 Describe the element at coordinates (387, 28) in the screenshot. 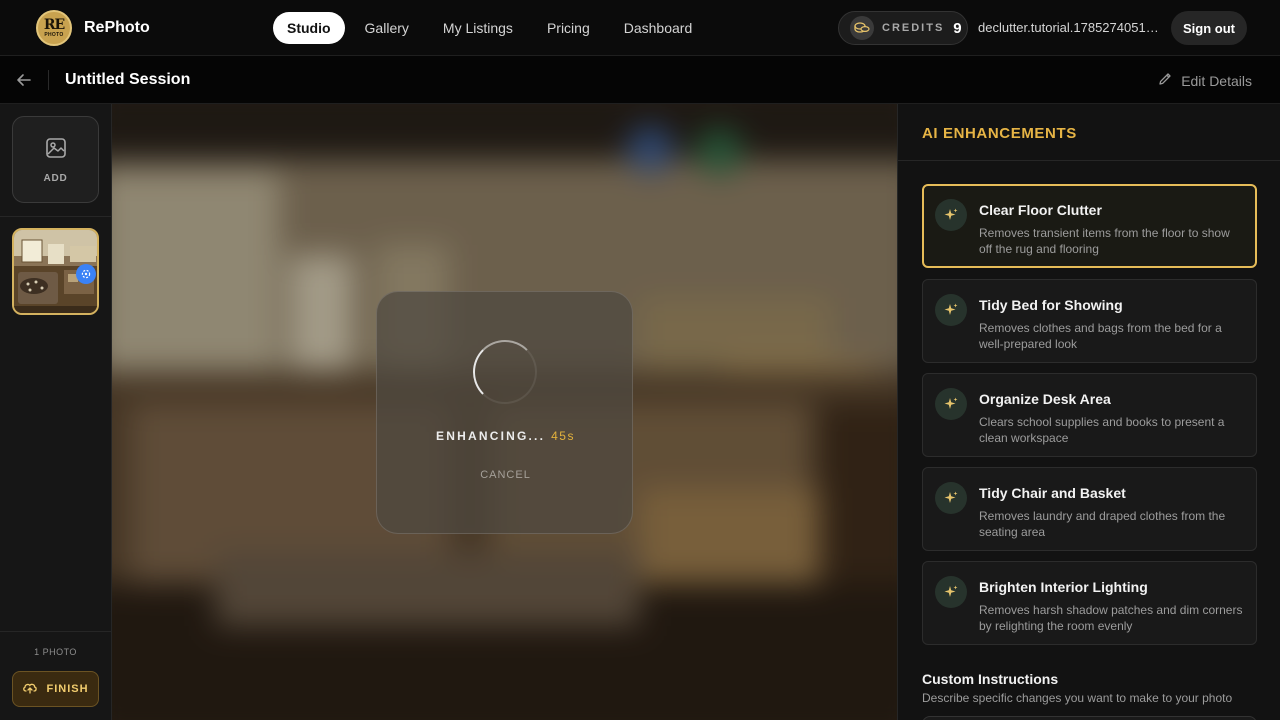

I see `nav-gallery: Gallery` at that location.